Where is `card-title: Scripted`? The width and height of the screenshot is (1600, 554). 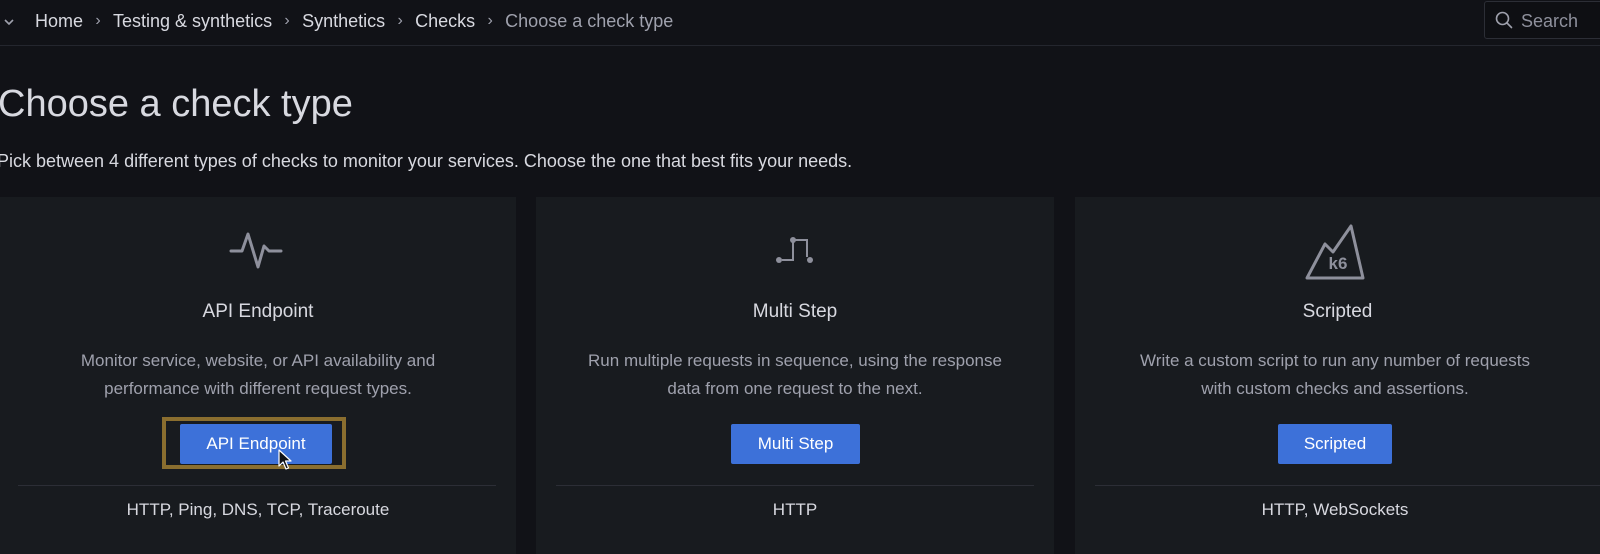
card-title: Scripted is located at coordinates (1337, 311).